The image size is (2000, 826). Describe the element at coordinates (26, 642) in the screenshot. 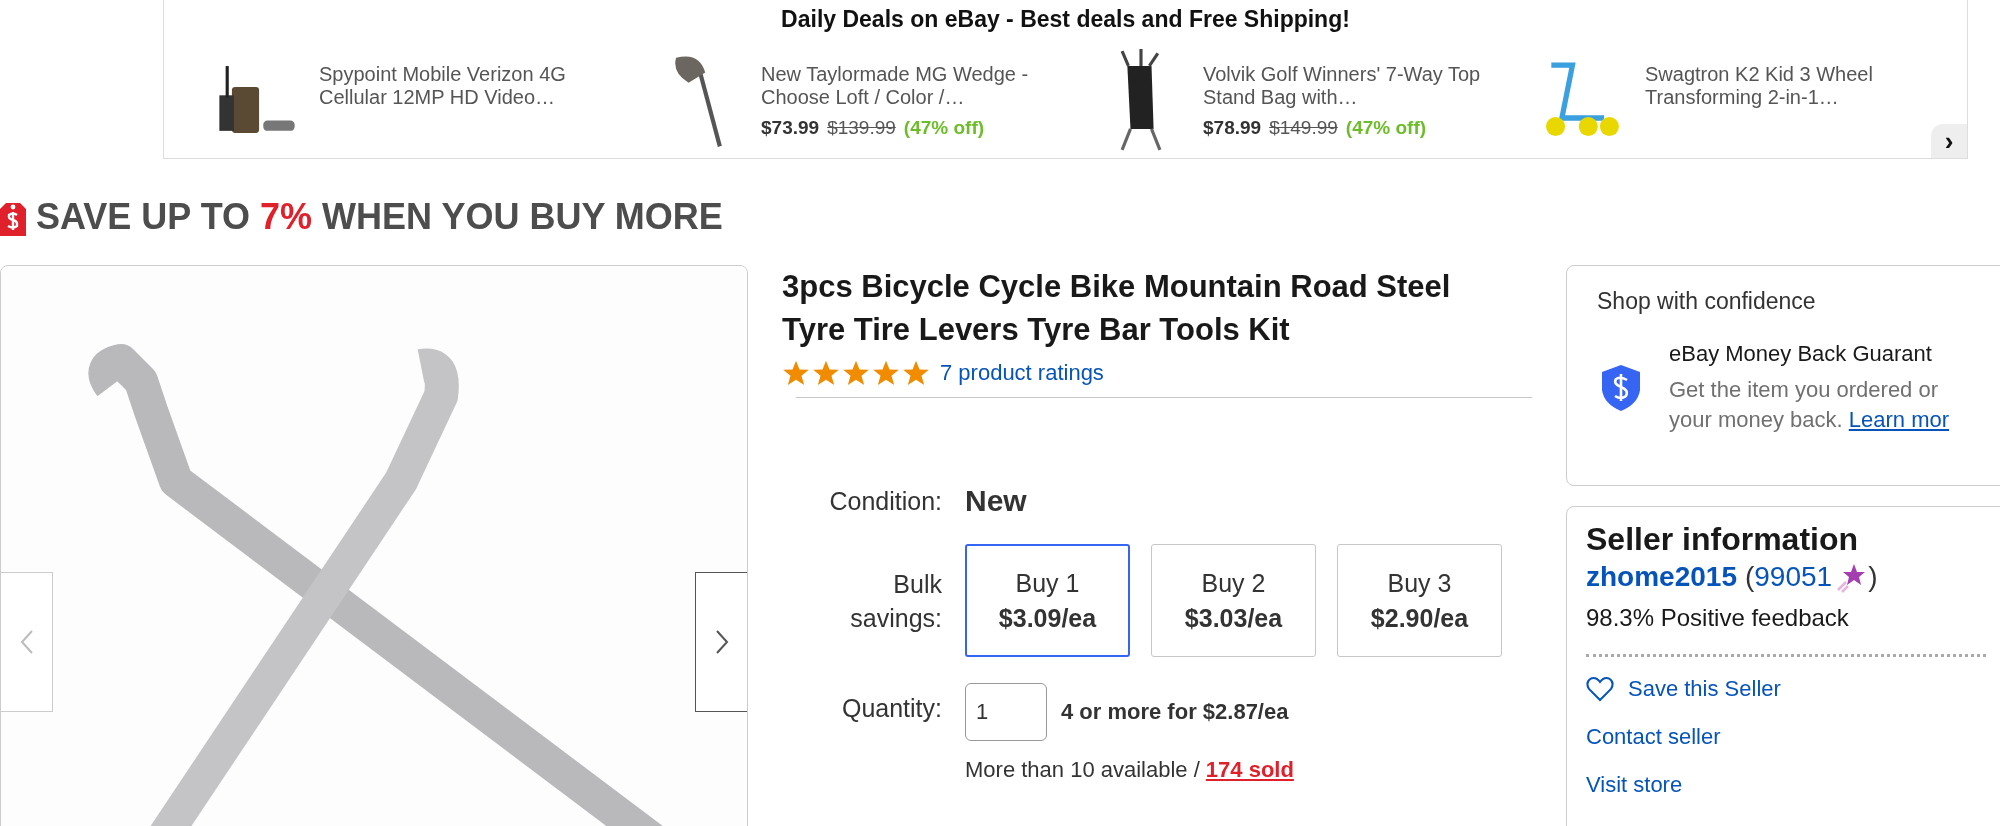

I see `chevron-left-icon` at that location.